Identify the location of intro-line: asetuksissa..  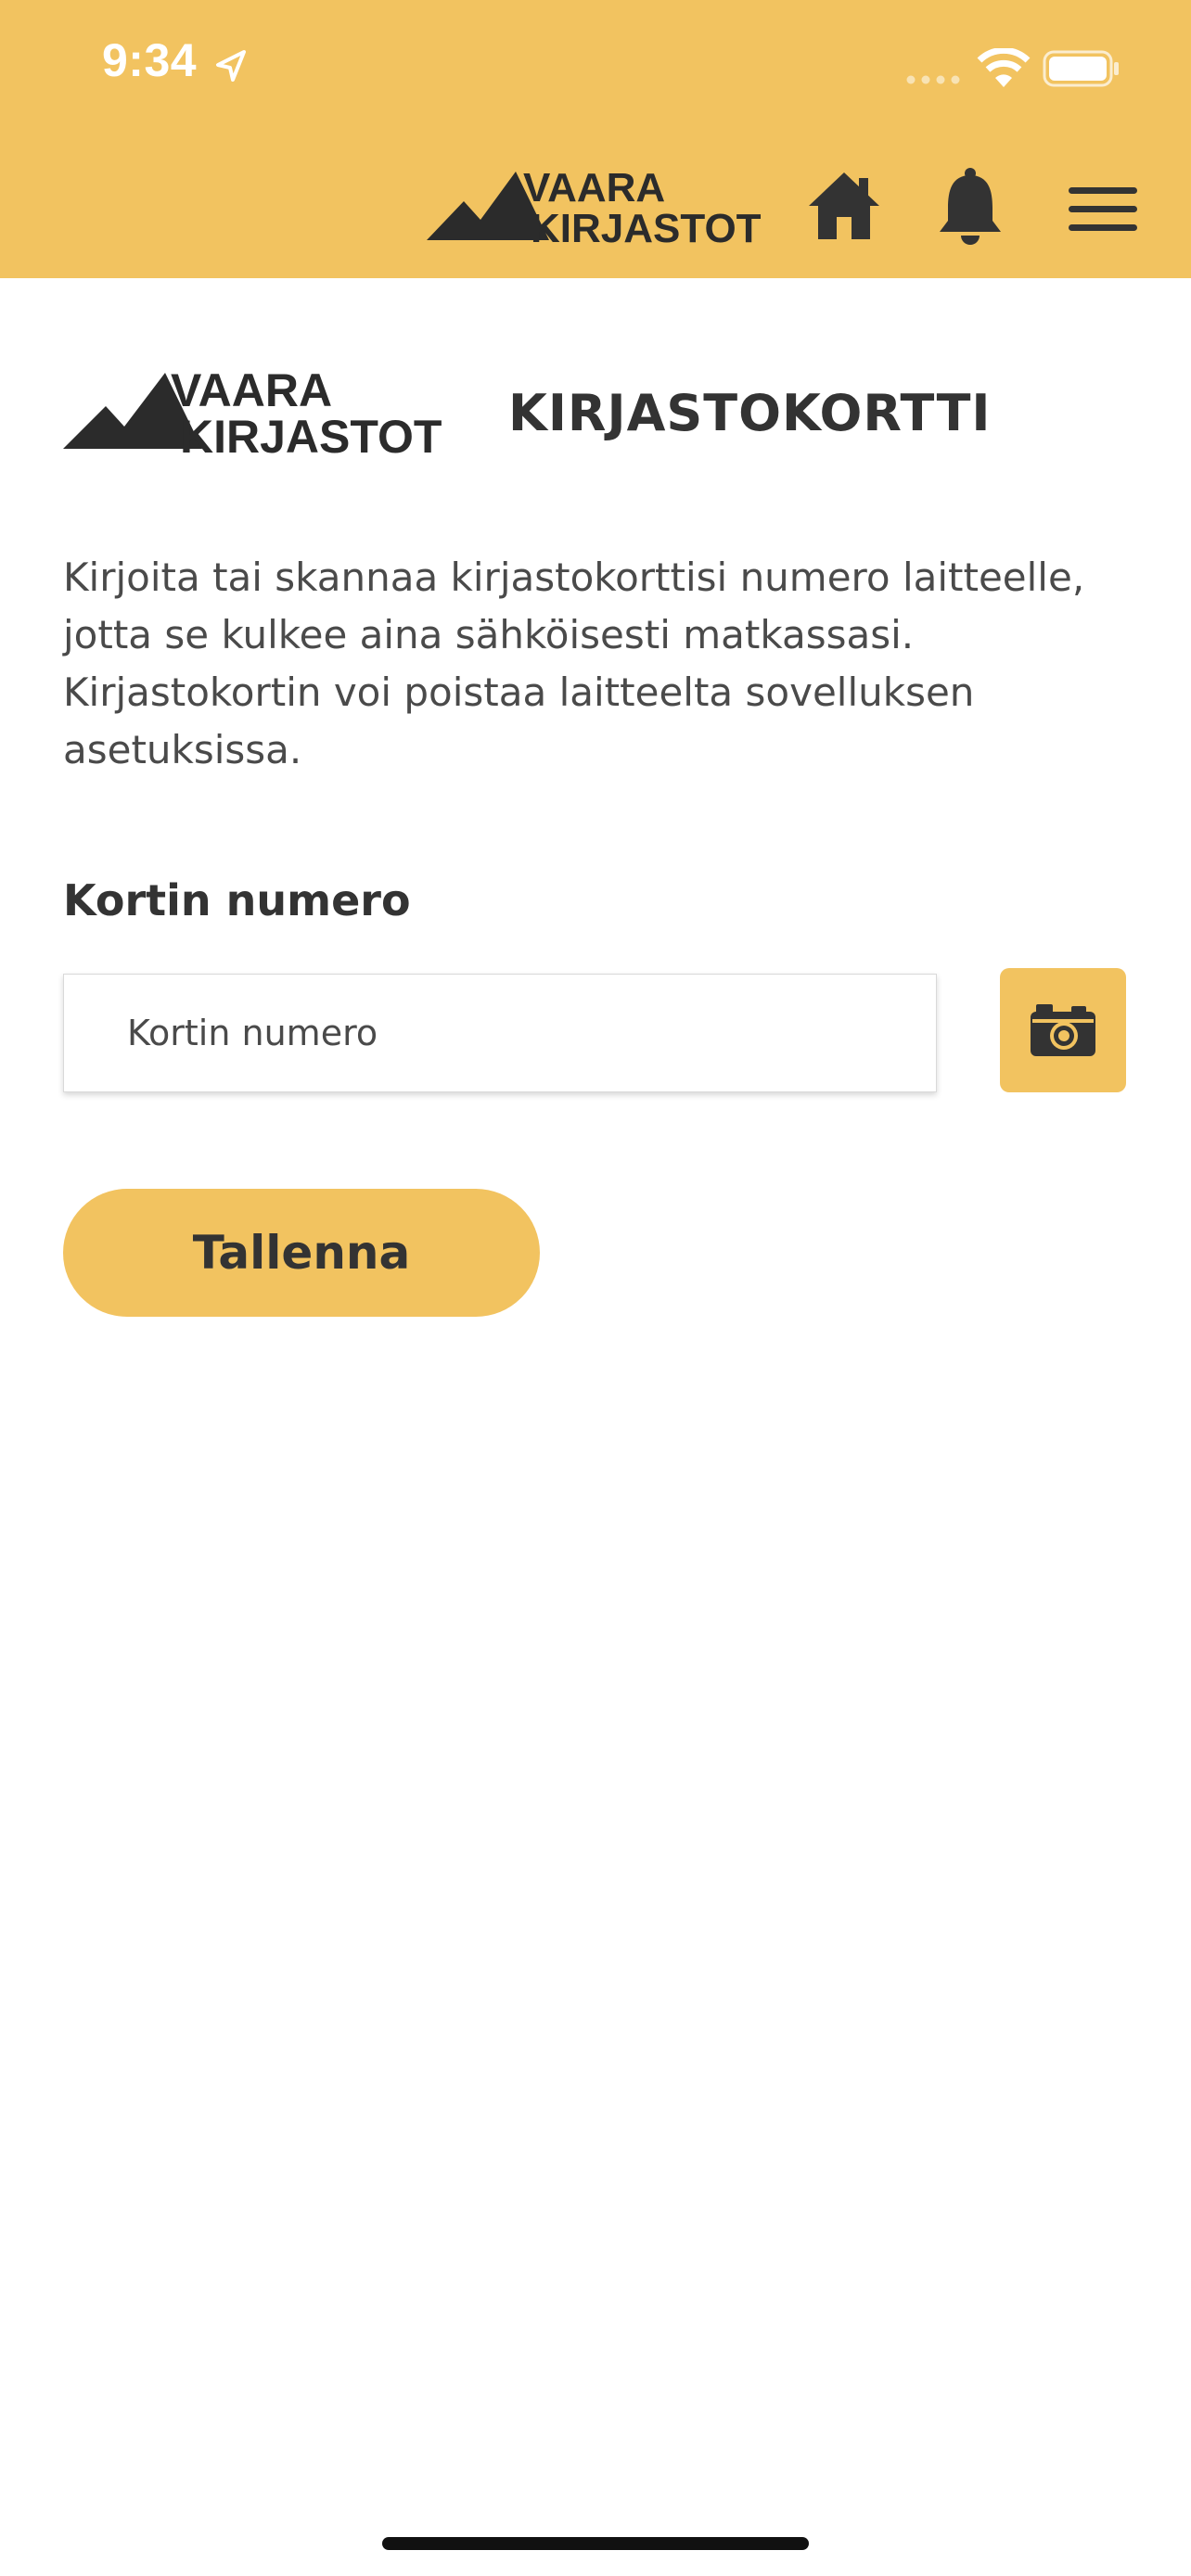
(183, 749).